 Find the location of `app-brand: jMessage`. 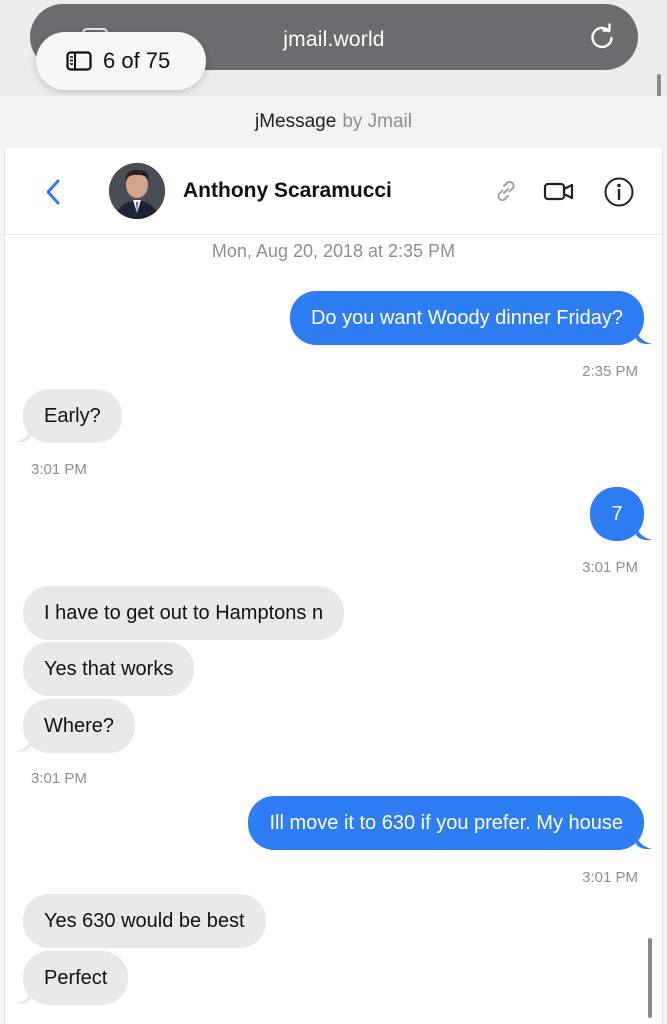

app-brand: jMessage is located at coordinates (295, 121).